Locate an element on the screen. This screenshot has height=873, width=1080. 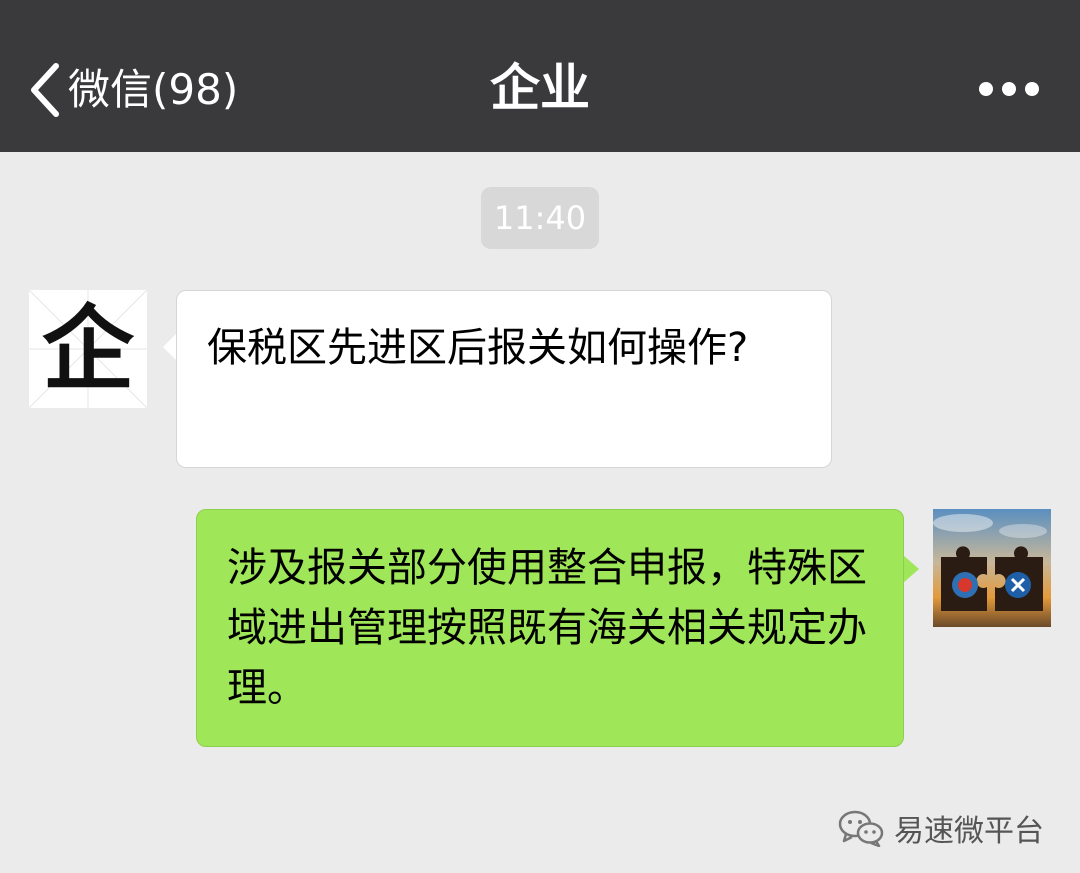
back-label: 微信(98) is located at coordinates (153, 89).